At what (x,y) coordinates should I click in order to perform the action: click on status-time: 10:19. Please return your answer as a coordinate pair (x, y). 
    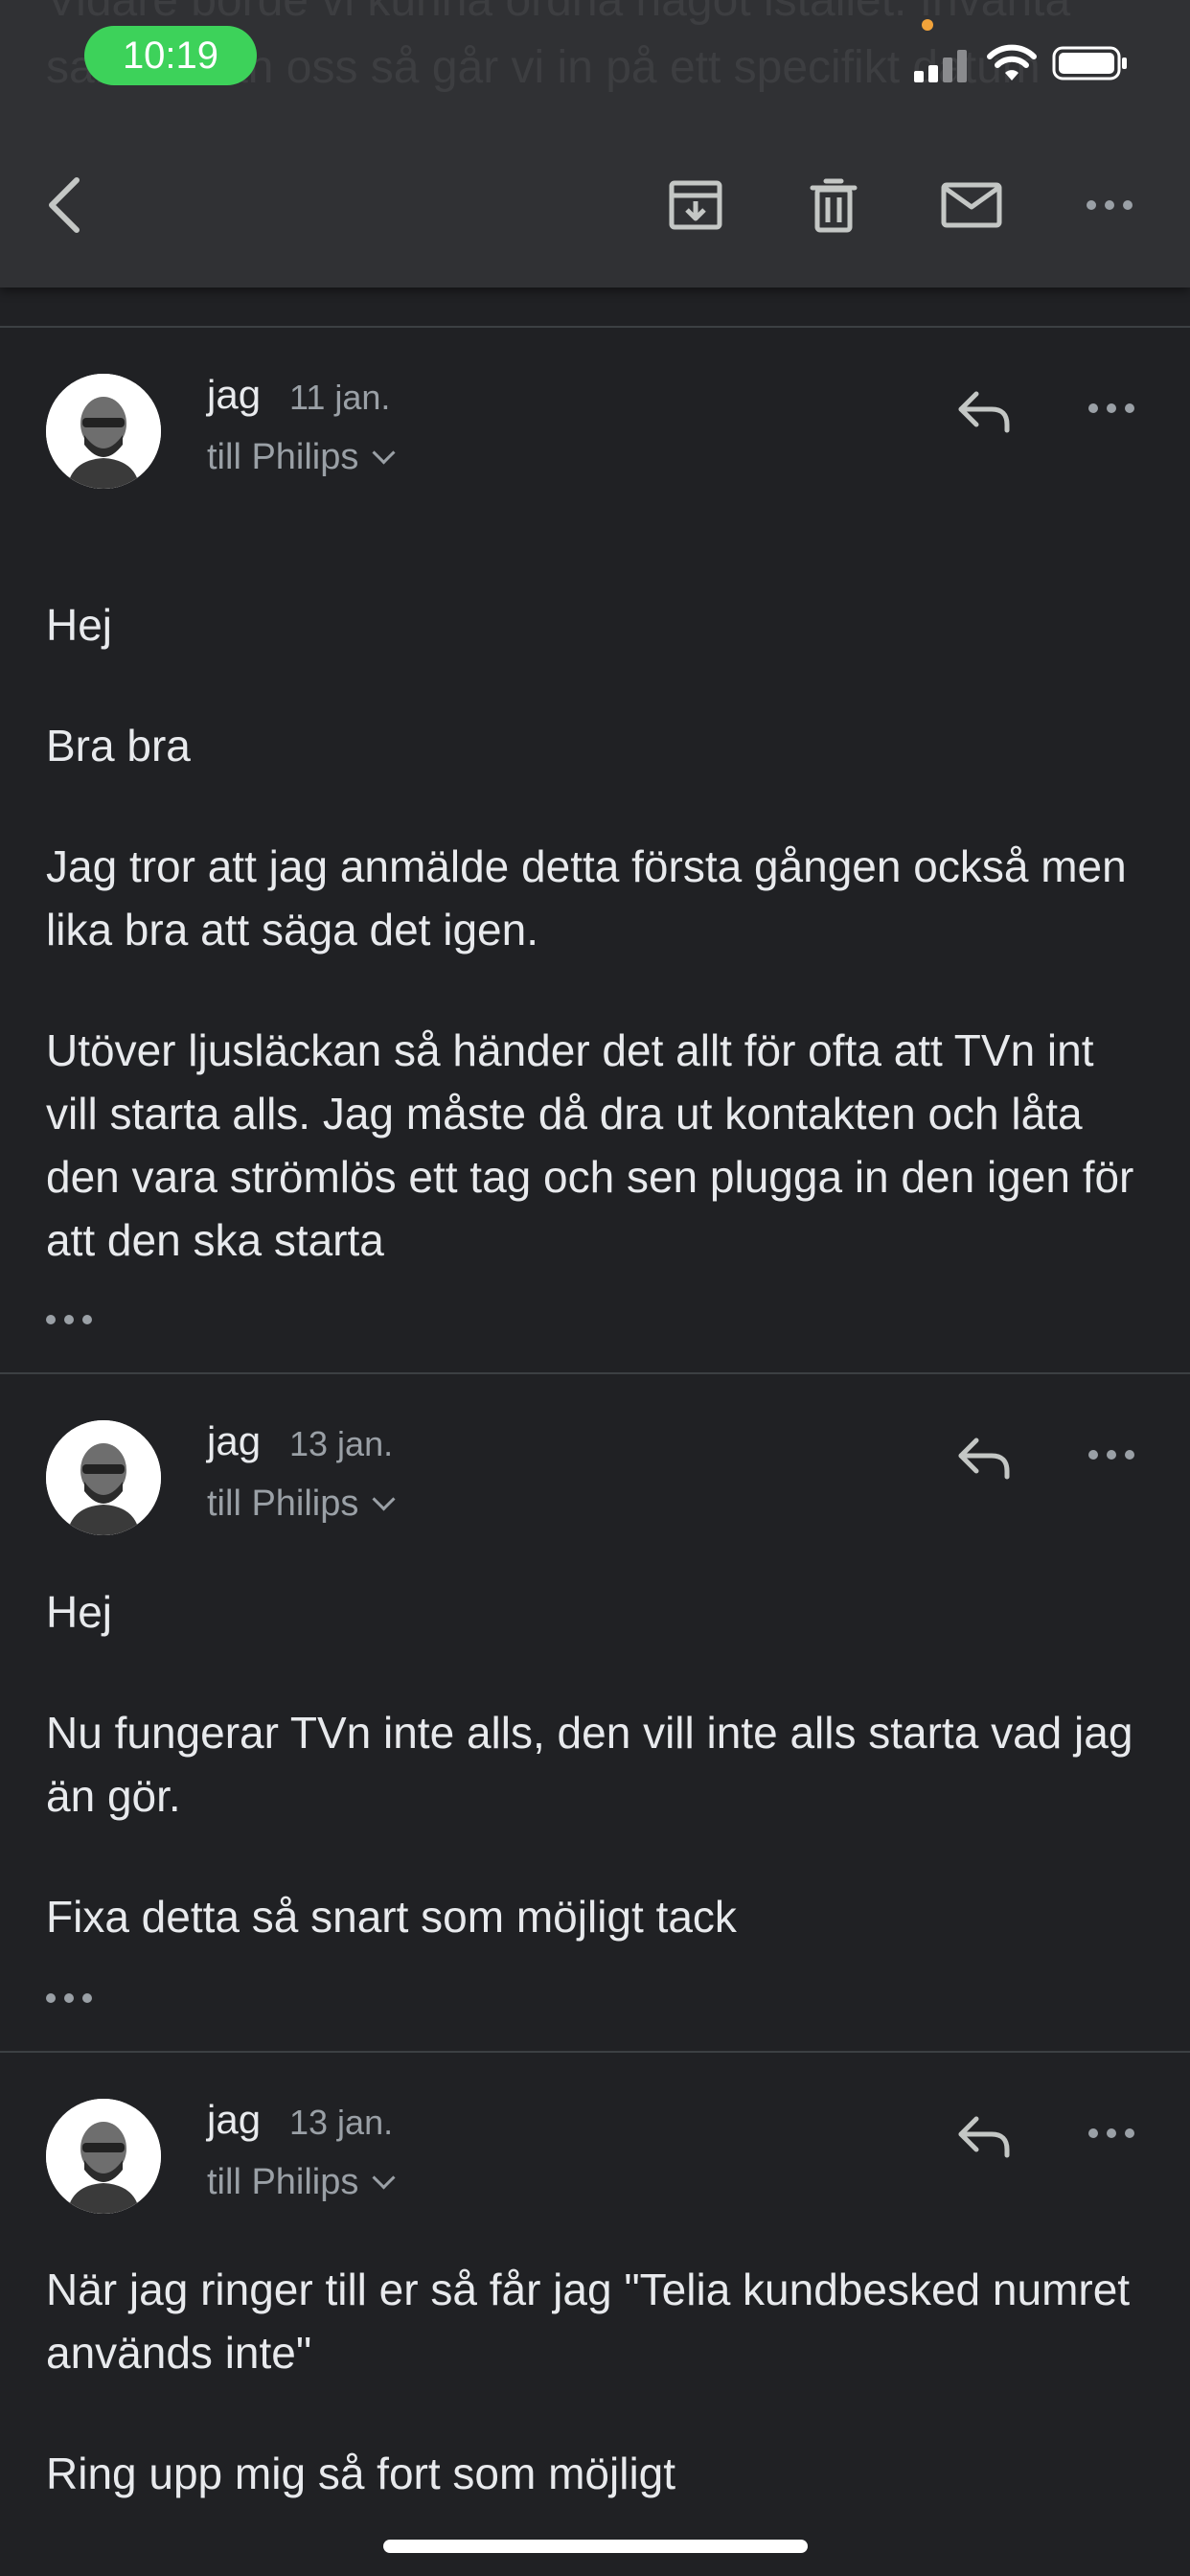
    Looking at the image, I should click on (171, 55).